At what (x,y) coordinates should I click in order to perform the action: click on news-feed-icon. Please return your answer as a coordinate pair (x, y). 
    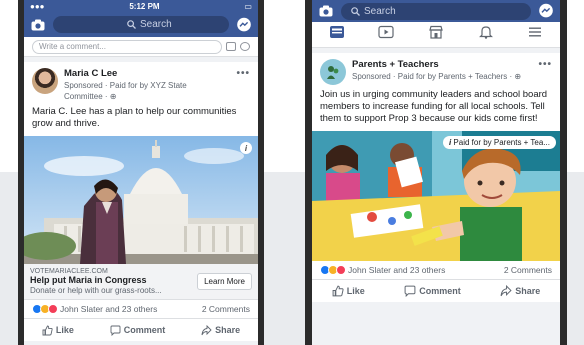
    Looking at the image, I should click on (337, 34).